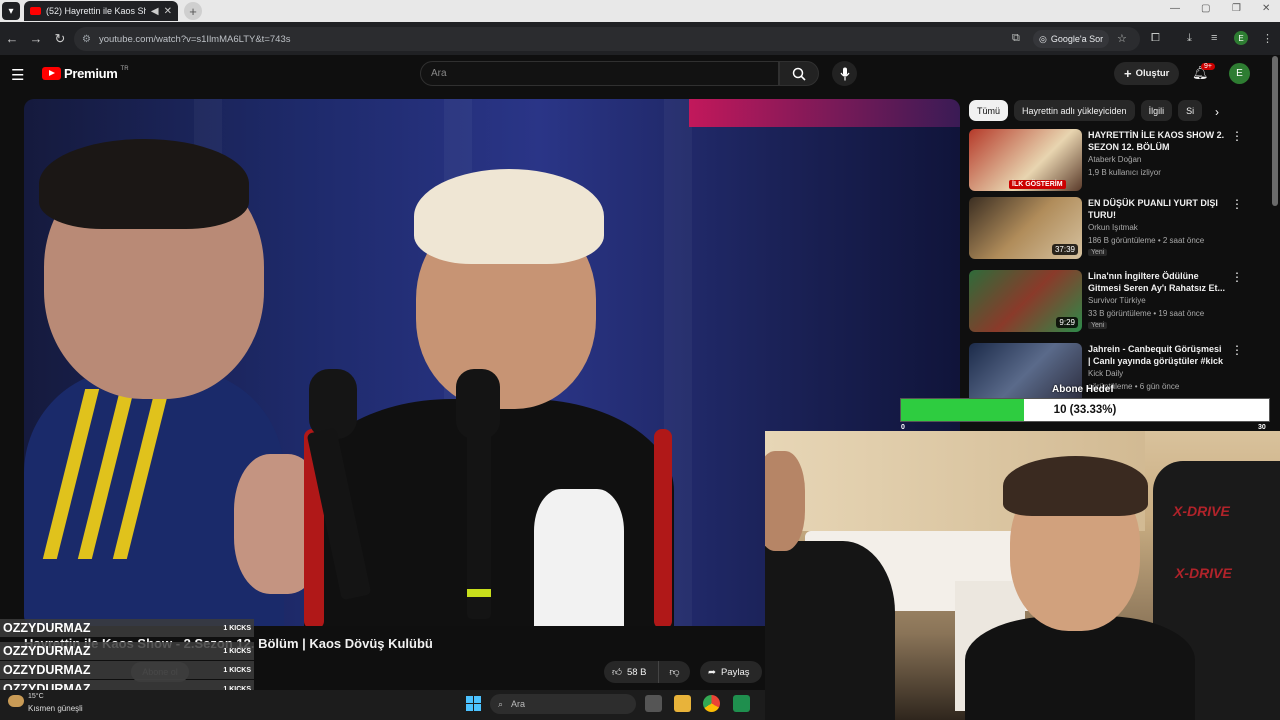 The image size is (1280, 720). What do you see at coordinates (1190, 110) in the screenshot?
I see `chip-more: Si` at bounding box center [1190, 110].